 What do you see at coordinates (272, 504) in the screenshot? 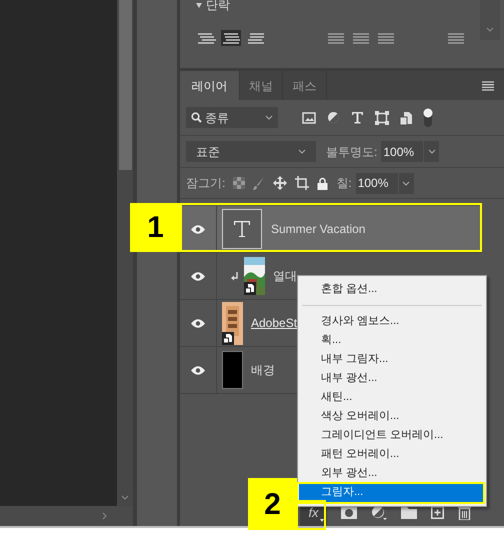
I see `step-callout: 2` at bounding box center [272, 504].